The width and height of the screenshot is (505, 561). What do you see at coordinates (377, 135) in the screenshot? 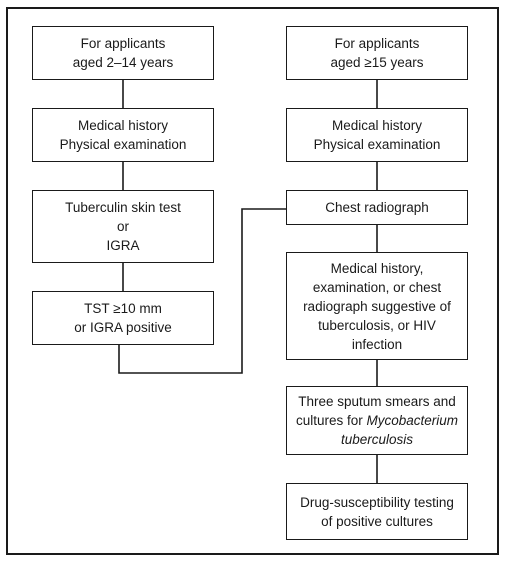
I see `node-medical-history-right: Medical history Physical examination` at bounding box center [377, 135].